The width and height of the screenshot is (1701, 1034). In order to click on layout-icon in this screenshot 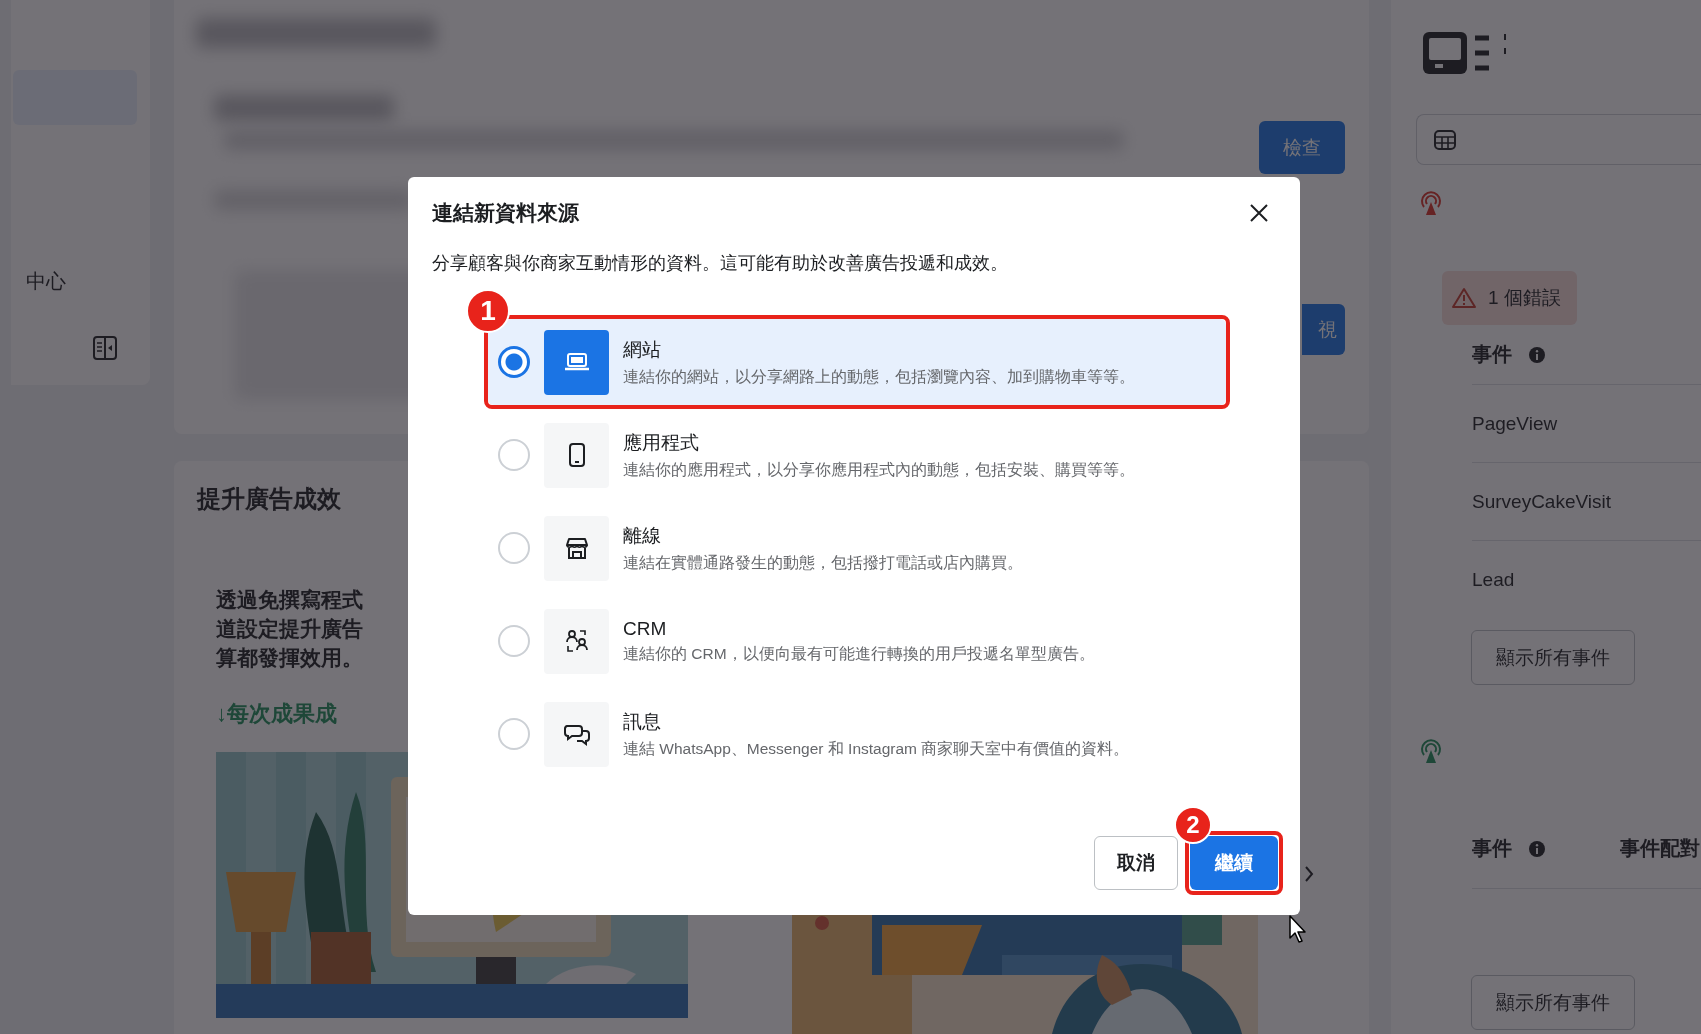, I will do `click(1465, 53)`.